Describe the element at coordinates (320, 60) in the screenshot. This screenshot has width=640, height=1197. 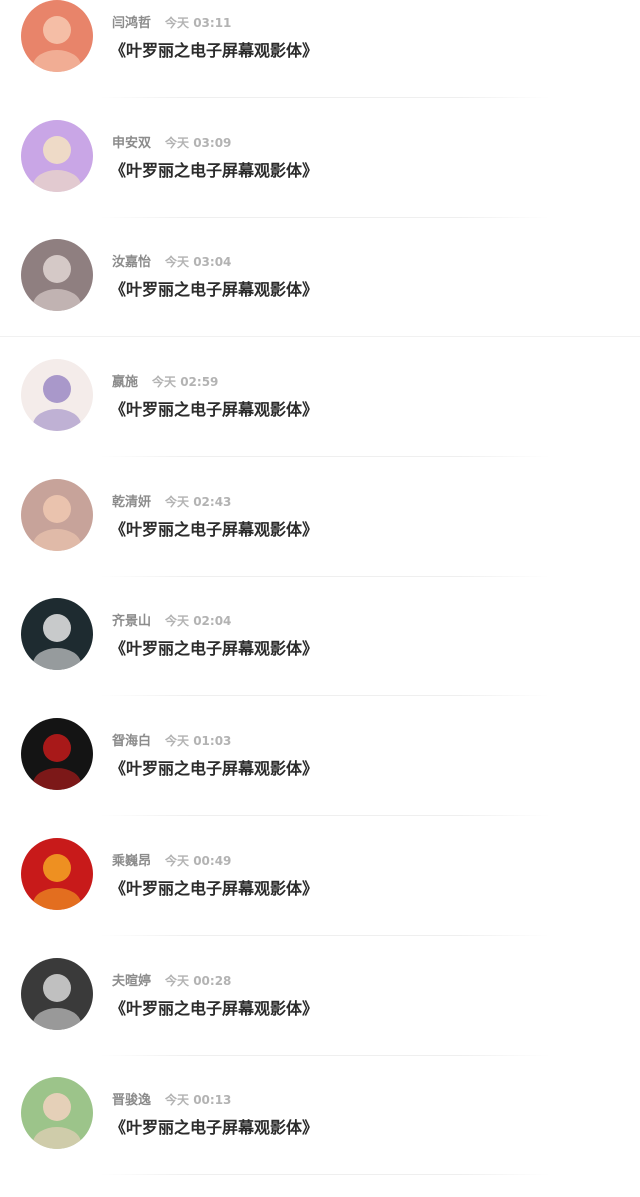
I see `comment-item: 闫鸿哲 今天 03:11 《叶罗丽之电子屏幕观影体》` at that location.